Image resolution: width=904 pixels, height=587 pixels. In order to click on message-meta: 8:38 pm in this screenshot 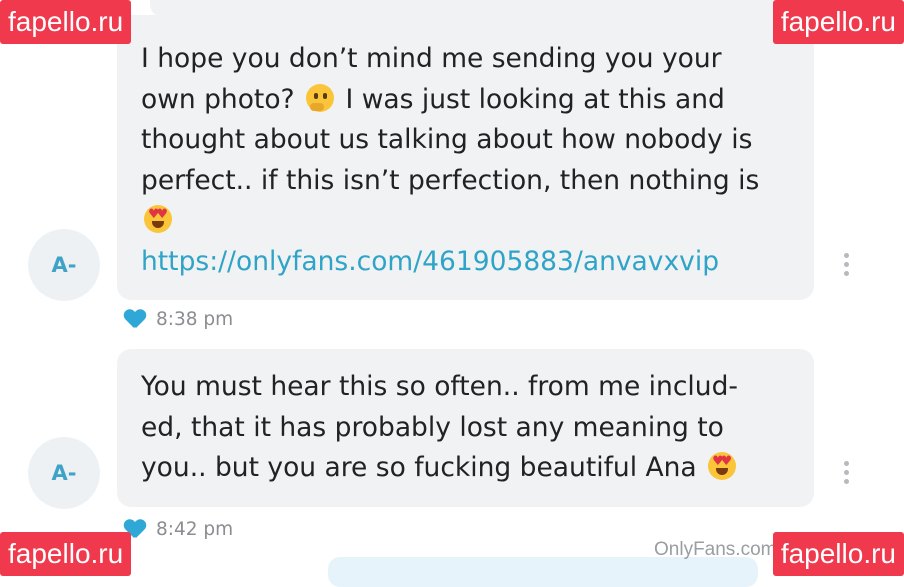, I will do `click(178, 319)`.